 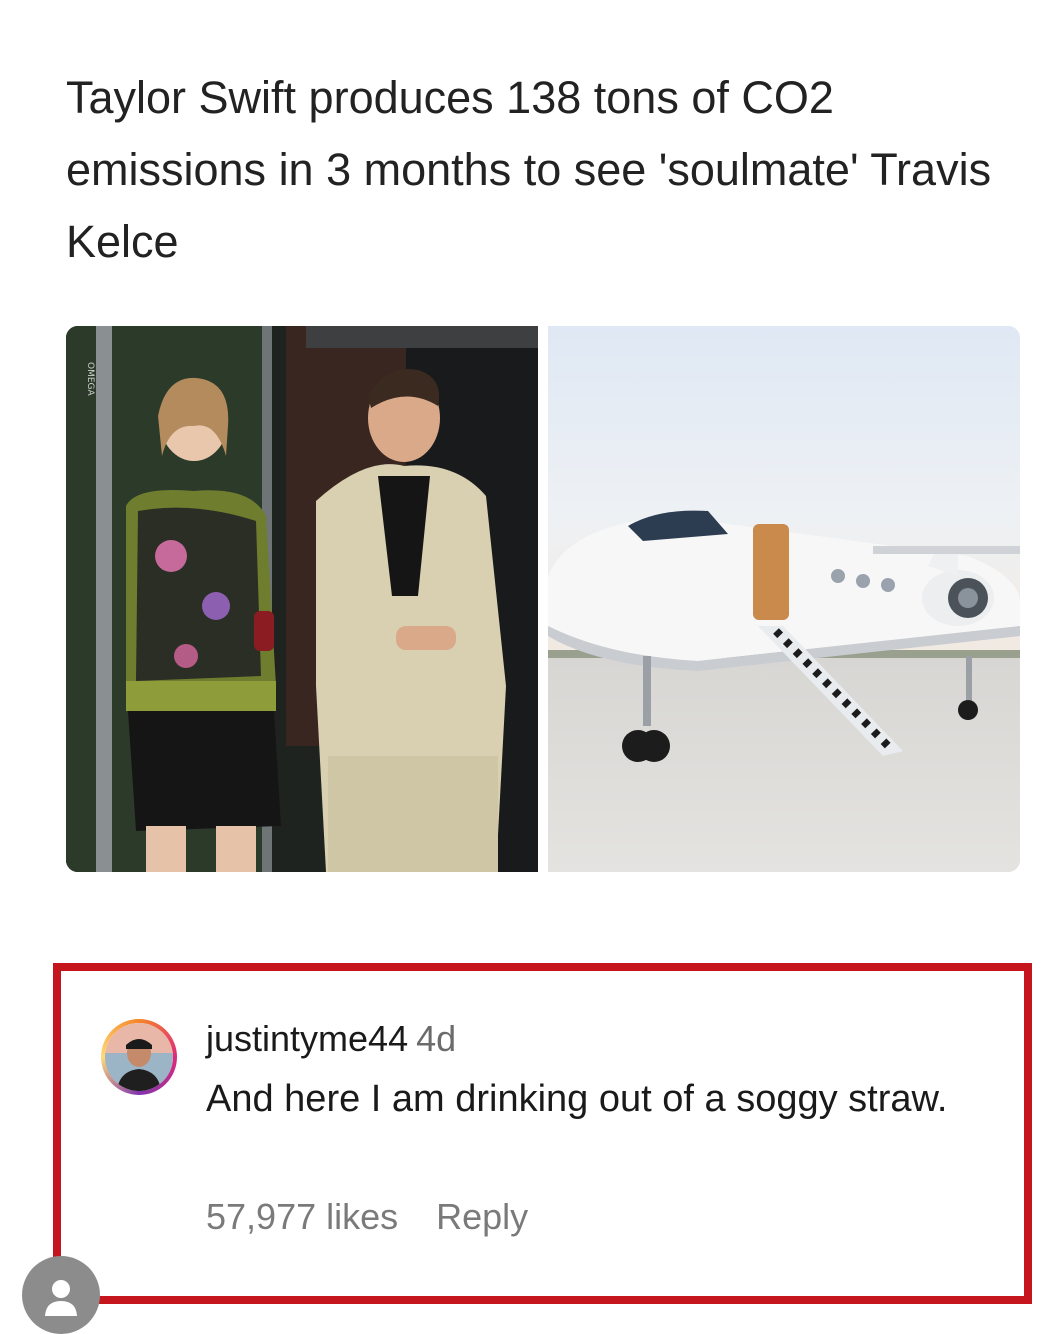 I want to click on comment-header: justintyme44 4d, so click(x=331, y=1039).